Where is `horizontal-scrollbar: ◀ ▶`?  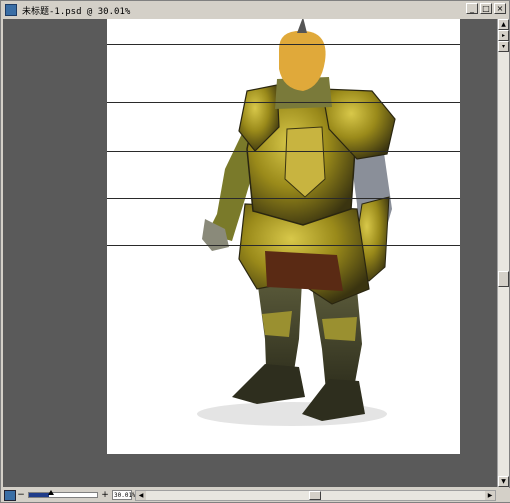
horizontal-scrollbar: ◀ ▶ is located at coordinates (315, 495).